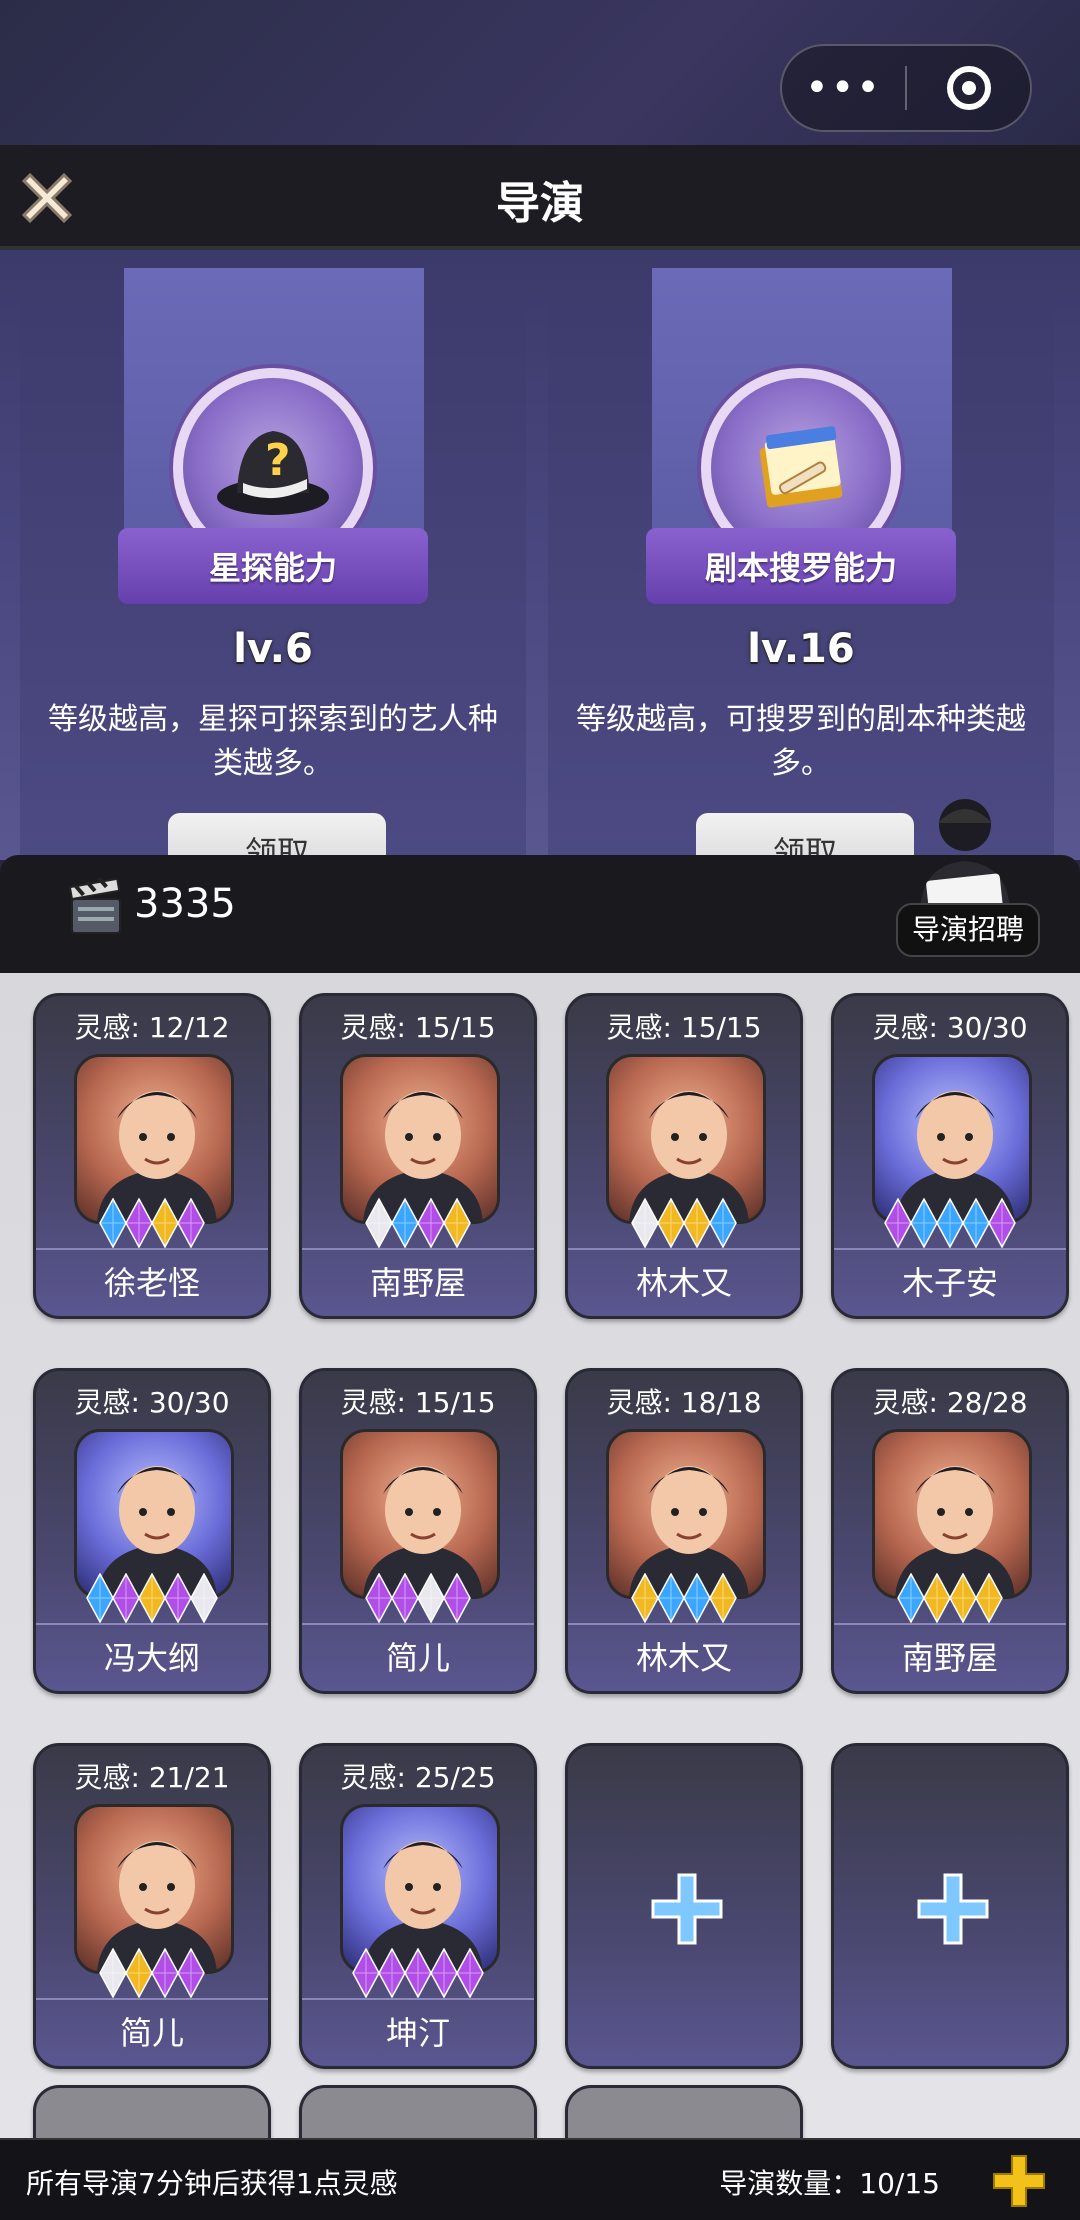 The width and height of the screenshot is (1080, 2220). Describe the element at coordinates (684, 1156) in the screenshot. I see `director-card: 灵感: 15/15 林木又` at that location.